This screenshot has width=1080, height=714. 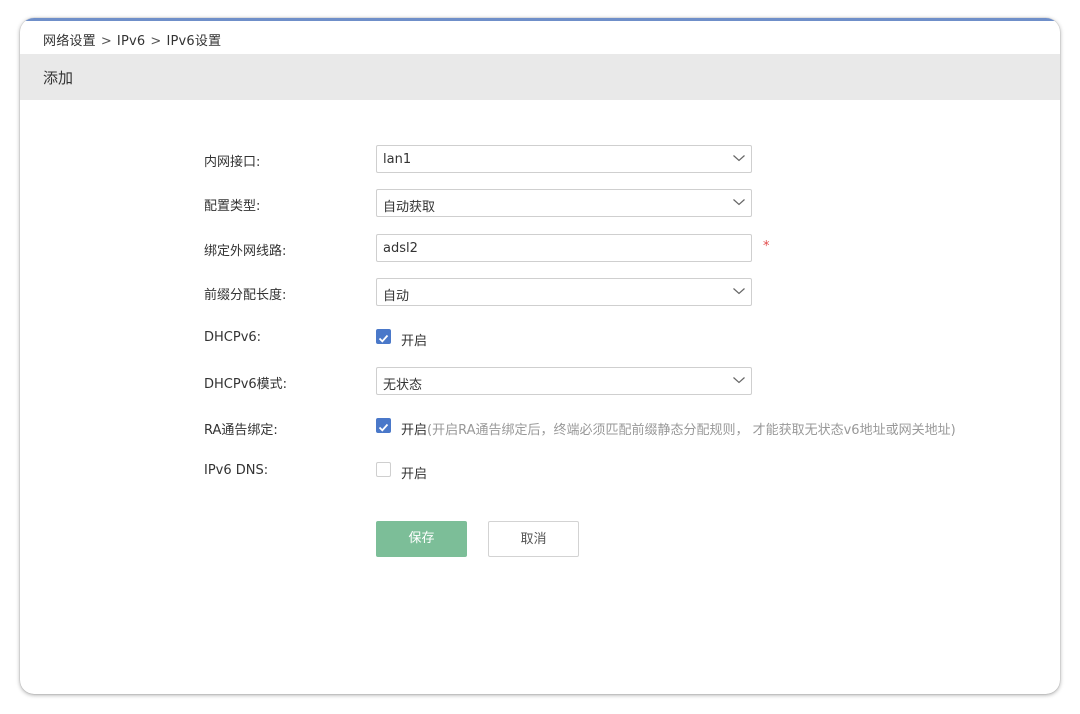 I want to click on ra-bind-option-label: 开启, so click(x=414, y=428).